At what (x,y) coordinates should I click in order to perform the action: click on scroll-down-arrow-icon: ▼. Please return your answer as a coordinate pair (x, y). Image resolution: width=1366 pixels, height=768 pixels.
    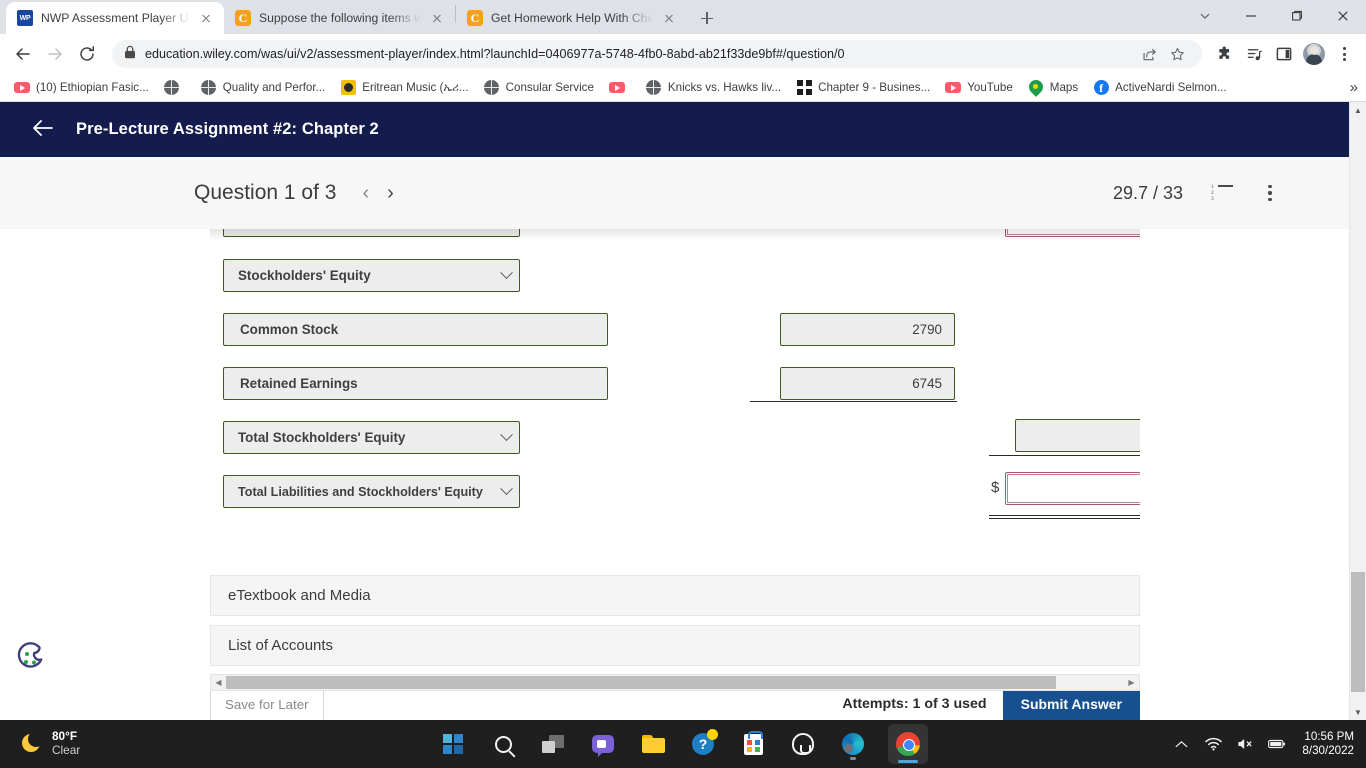
    Looking at the image, I should click on (1358, 712).